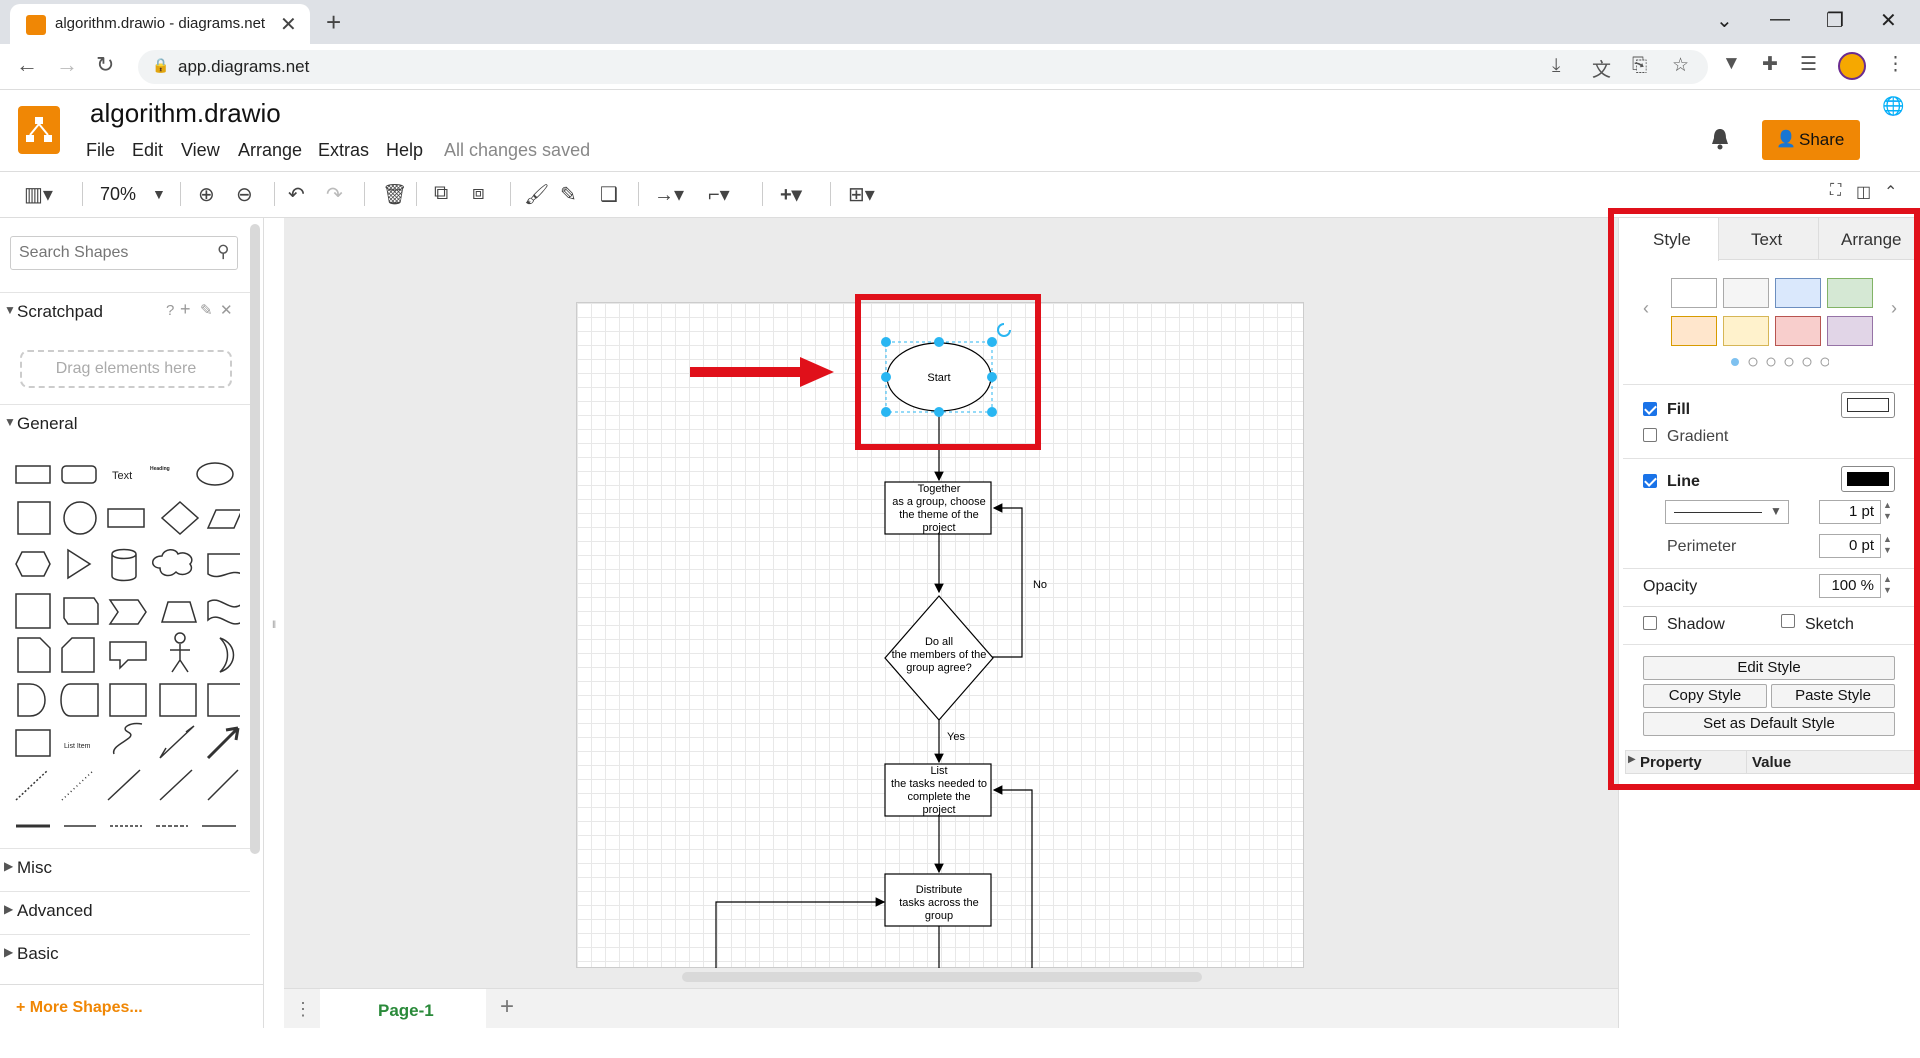  Describe the element at coordinates (274, 625) in the screenshot. I see `sidebar-resize-handle: ‖` at that location.